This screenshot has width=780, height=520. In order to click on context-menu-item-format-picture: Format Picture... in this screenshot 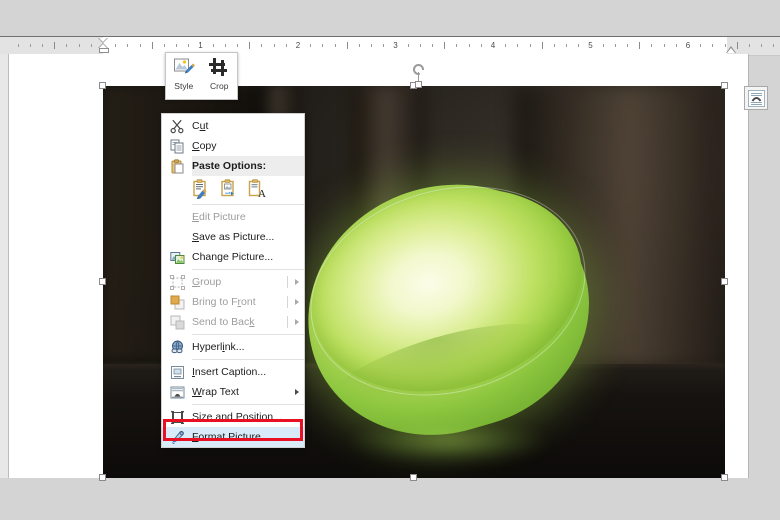, I will do `click(233, 437)`.